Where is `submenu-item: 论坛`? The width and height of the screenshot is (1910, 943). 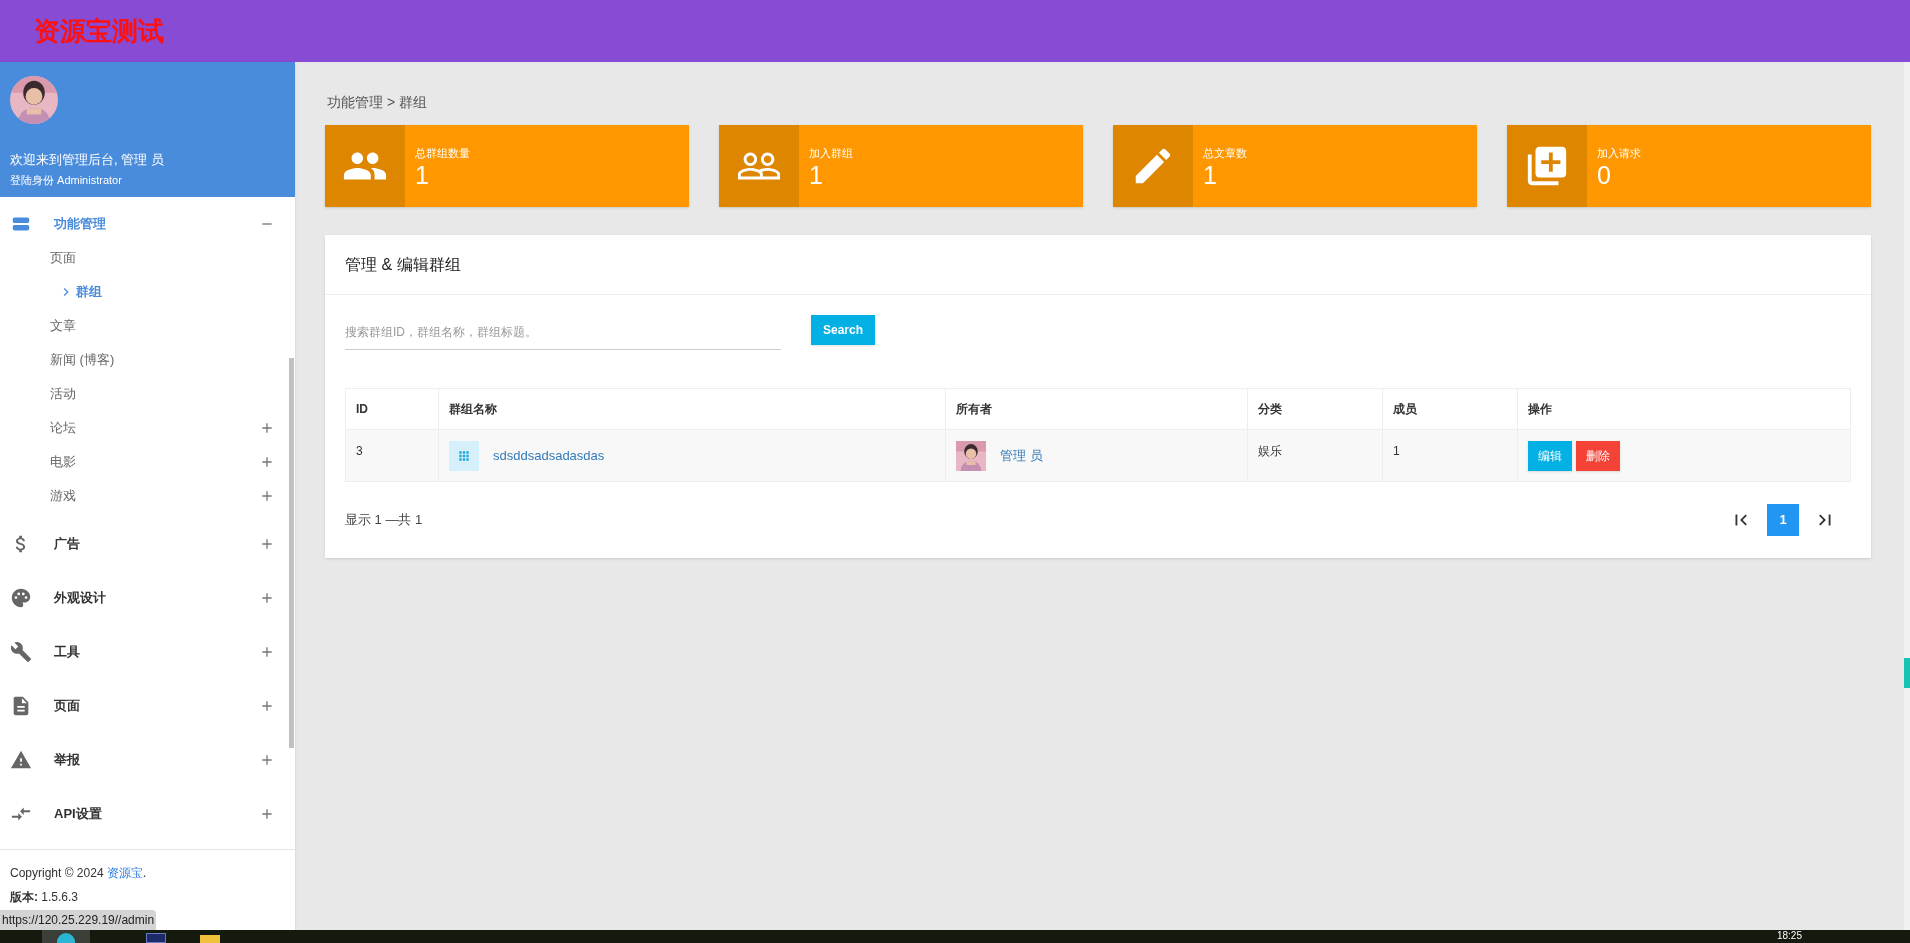 submenu-item: 论坛 is located at coordinates (143, 428).